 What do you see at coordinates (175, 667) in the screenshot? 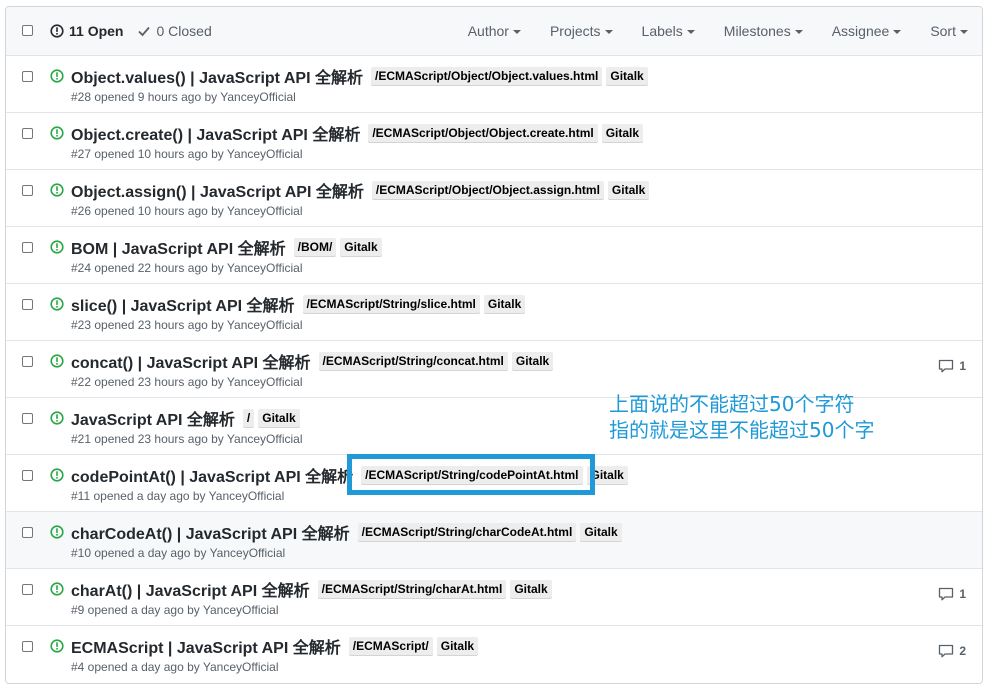
I see `issue-meta: #4 opened a day ago by YanceyOfficial` at bounding box center [175, 667].